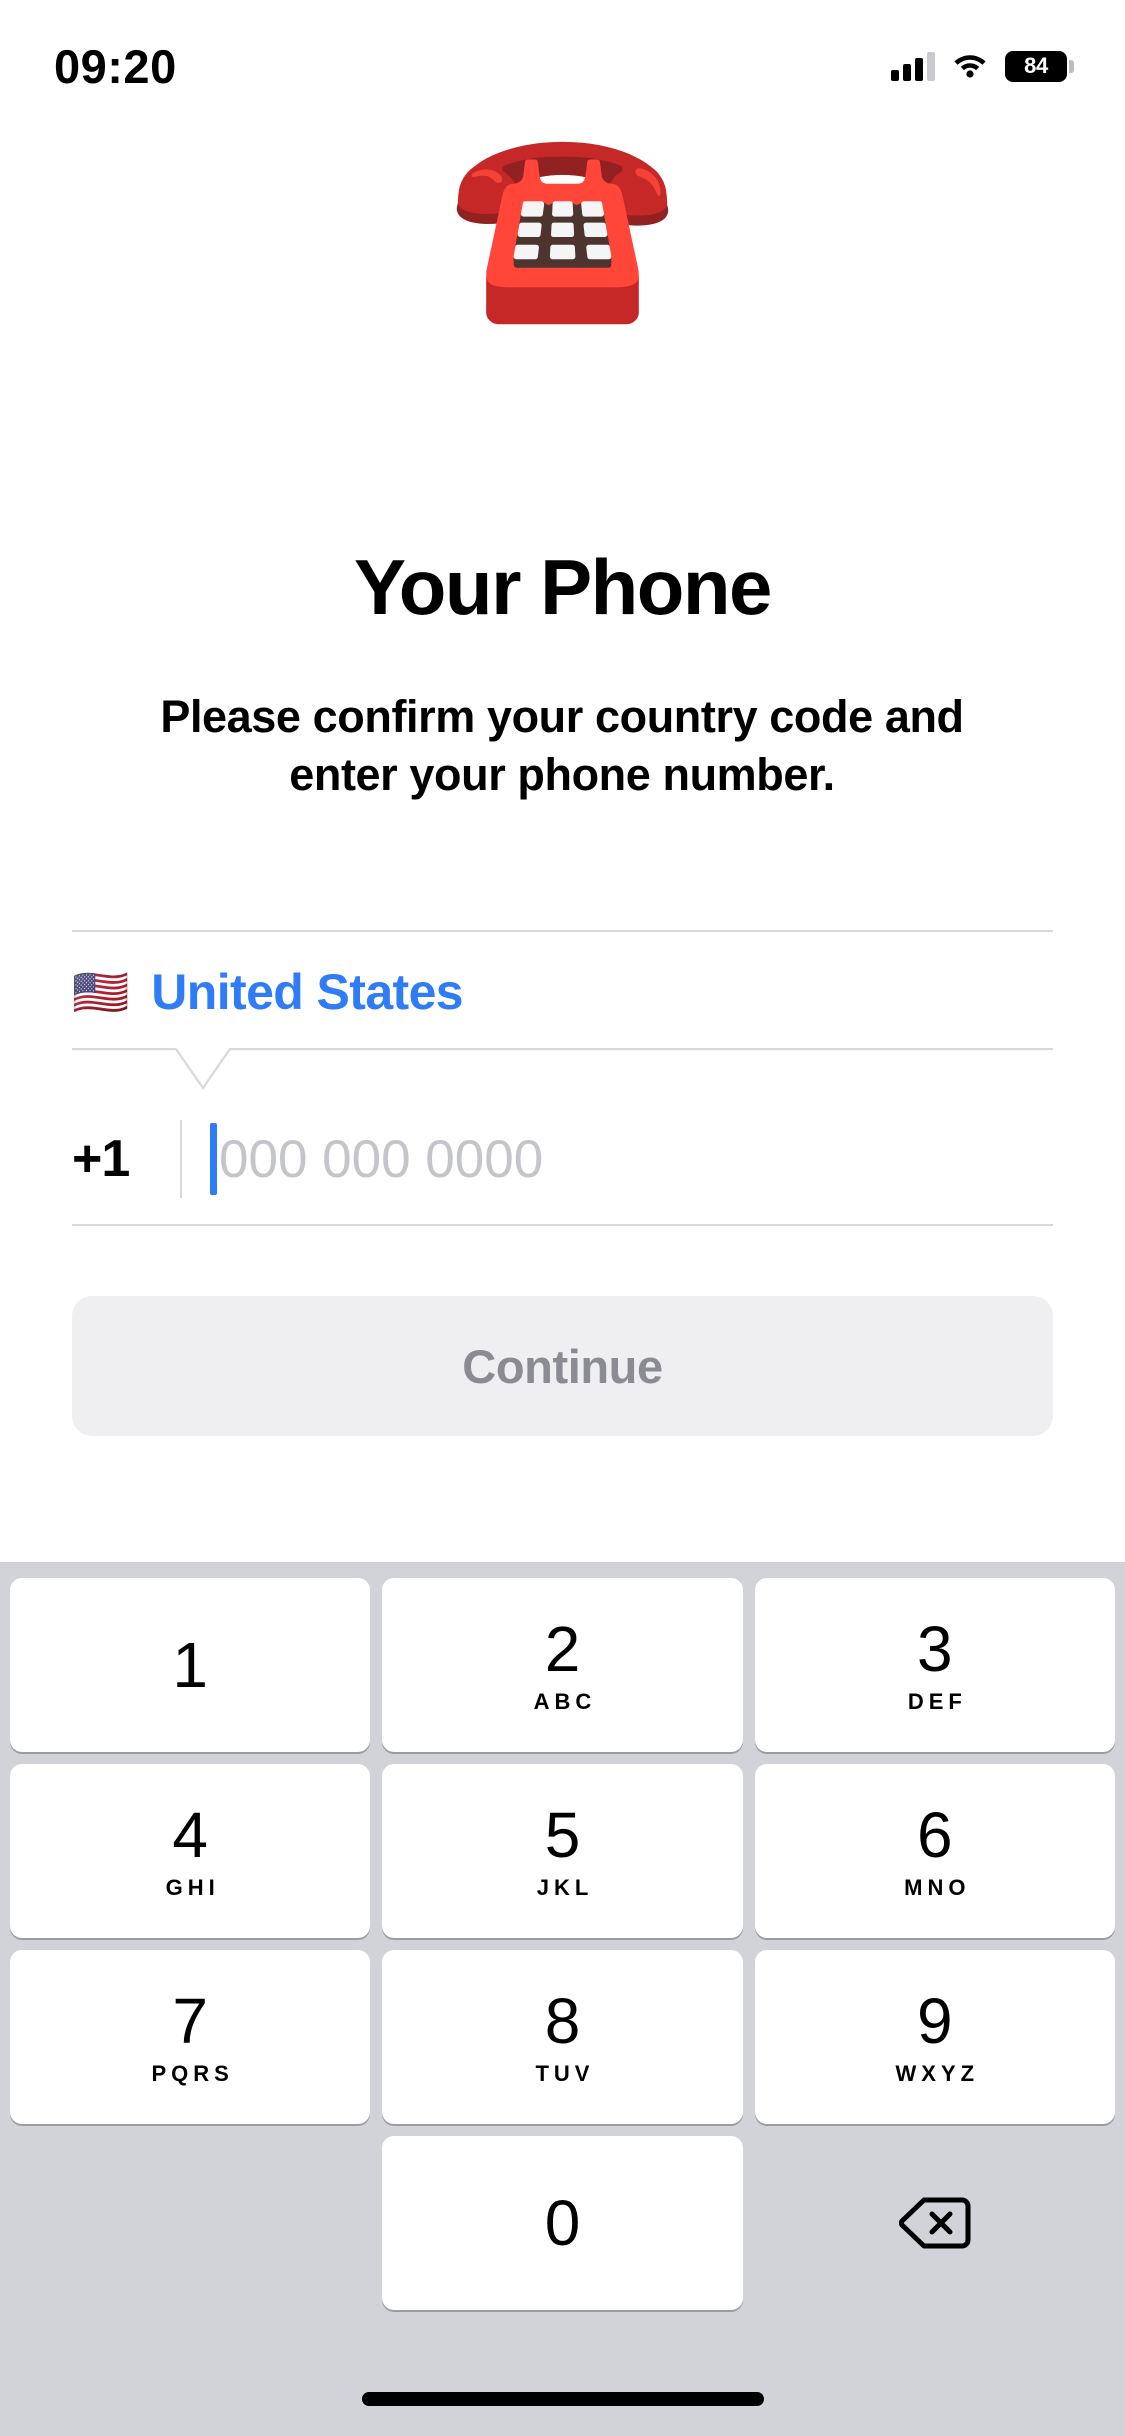  What do you see at coordinates (213, 1159) in the screenshot?
I see `text-cursor` at bounding box center [213, 1159].